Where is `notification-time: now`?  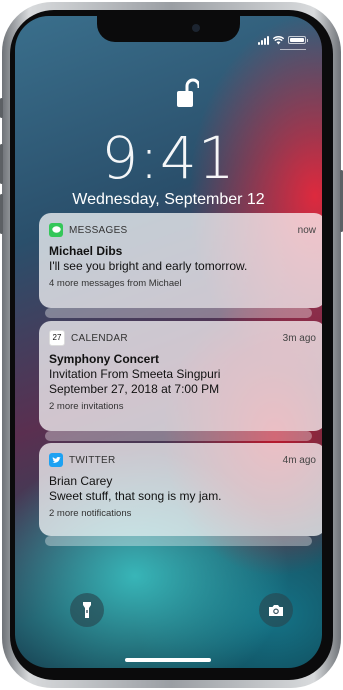
notification-time: now is located at coordinates (306, 230).